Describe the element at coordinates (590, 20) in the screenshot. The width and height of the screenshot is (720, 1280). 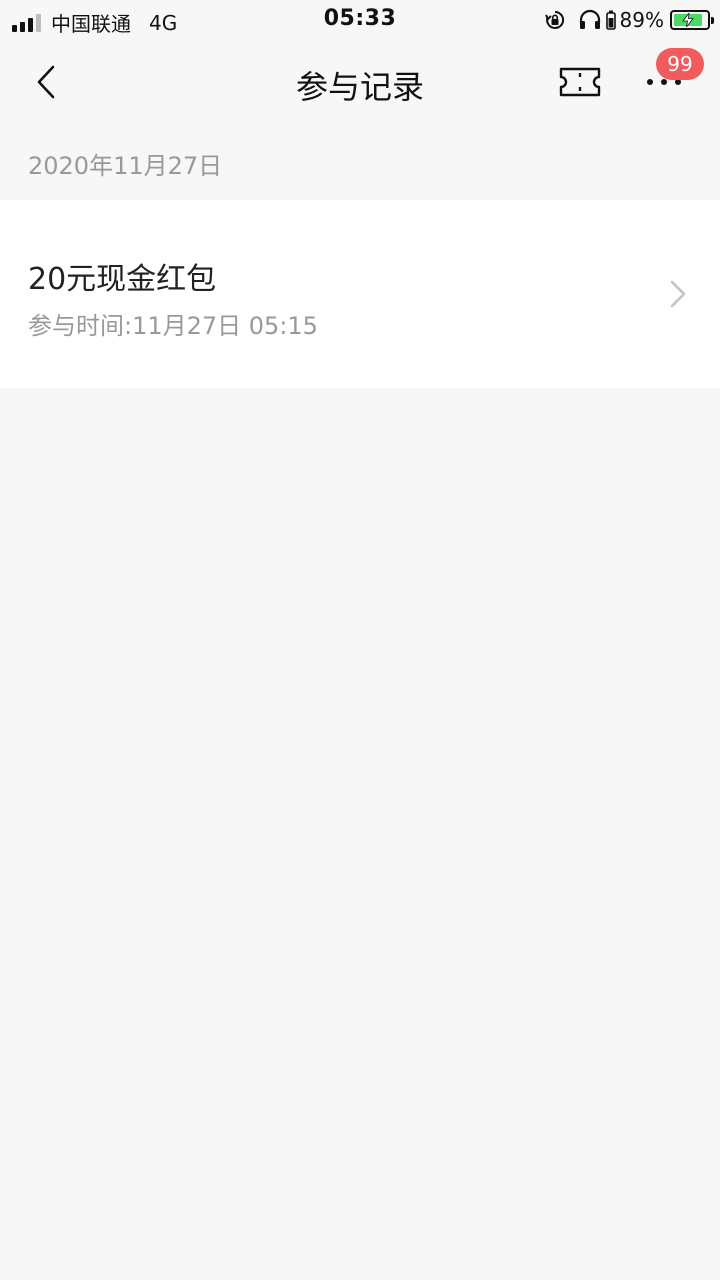
I see `headphones-icon` at that location.